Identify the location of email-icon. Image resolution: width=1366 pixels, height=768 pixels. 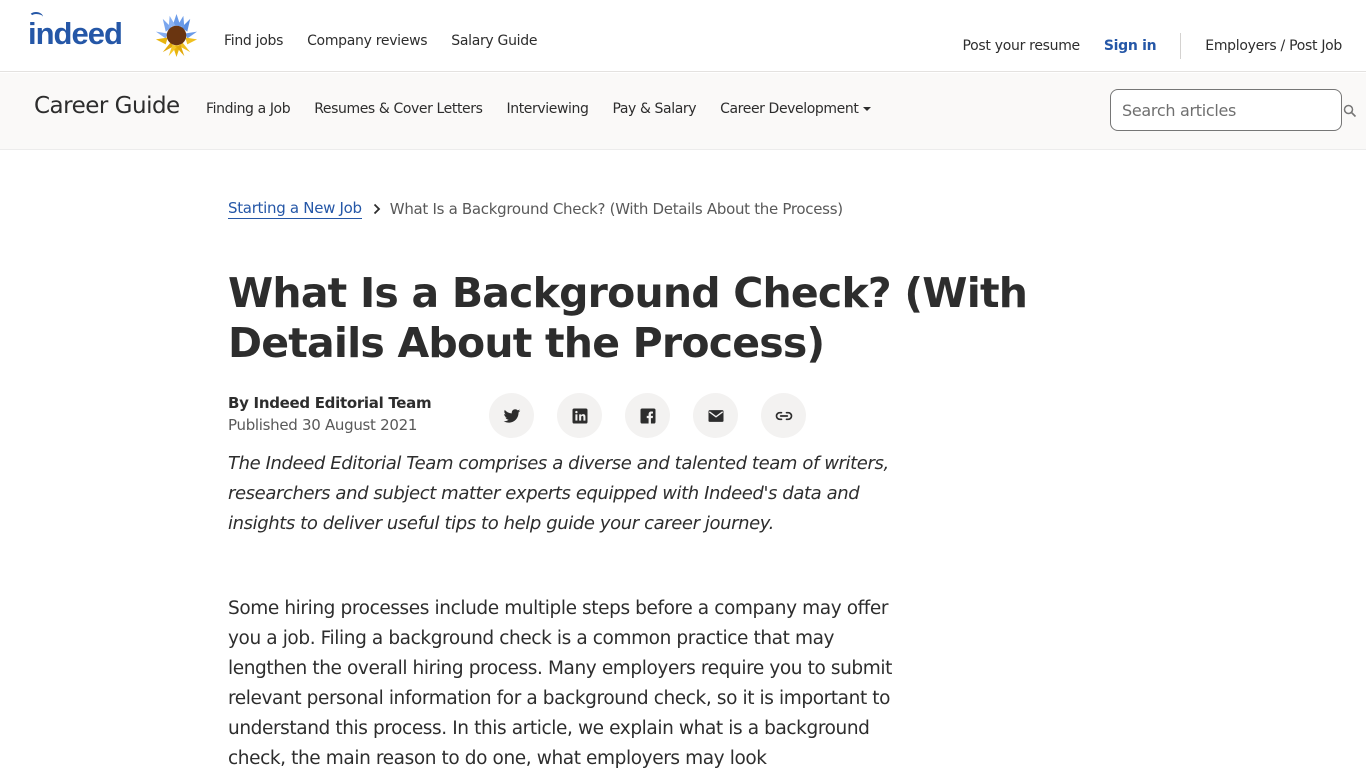
(715, 415).